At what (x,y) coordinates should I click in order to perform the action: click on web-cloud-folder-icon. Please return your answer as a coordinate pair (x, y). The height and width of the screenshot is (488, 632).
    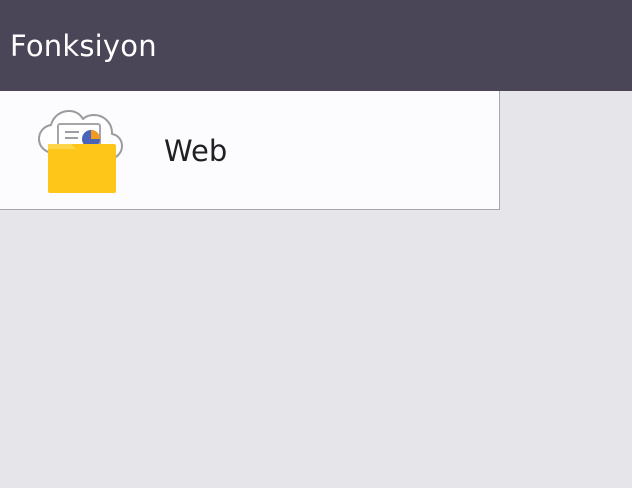
    Looking at the image, I should click on (80, 151).